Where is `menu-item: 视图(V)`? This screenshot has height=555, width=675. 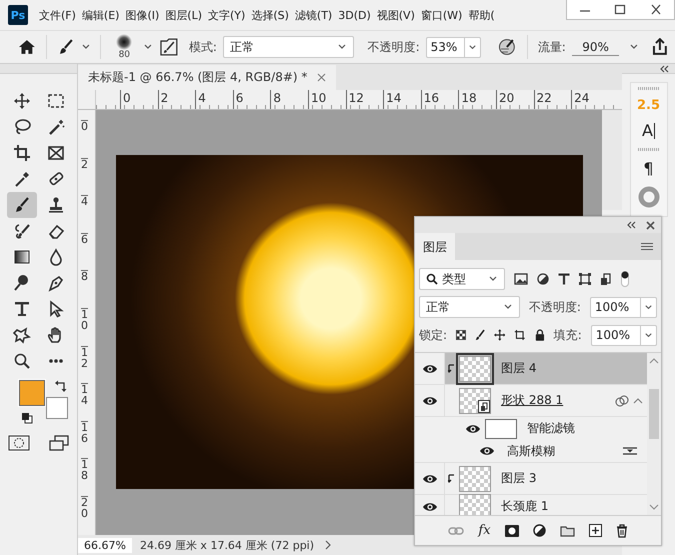
menu-item: 视图(V) is located at coordinates (396, 15).